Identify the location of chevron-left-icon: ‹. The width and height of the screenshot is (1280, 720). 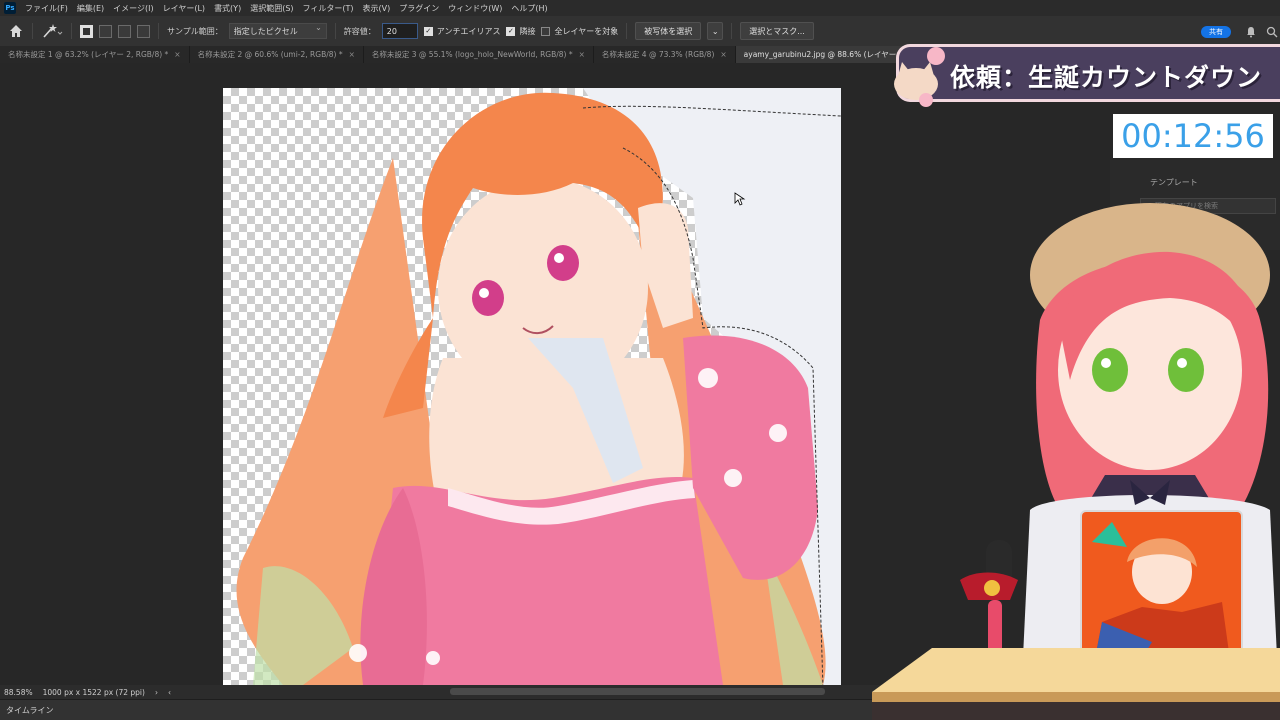
(169, 692).